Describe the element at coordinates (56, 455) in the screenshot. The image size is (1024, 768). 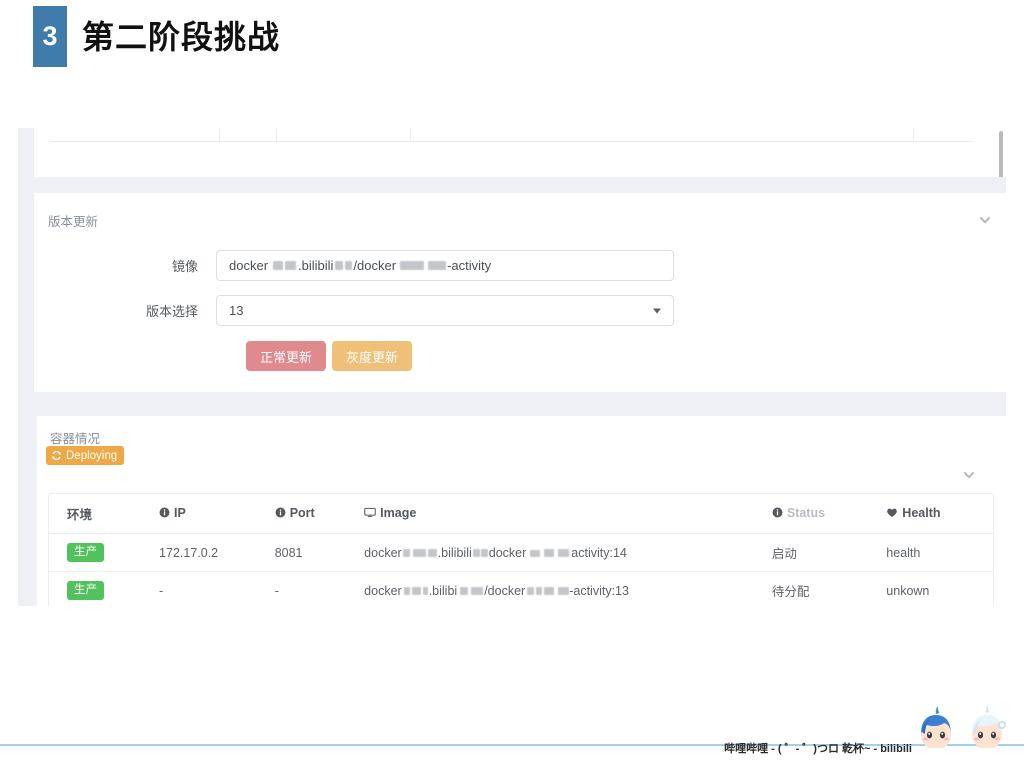
I see `refresh-icon` at that location.